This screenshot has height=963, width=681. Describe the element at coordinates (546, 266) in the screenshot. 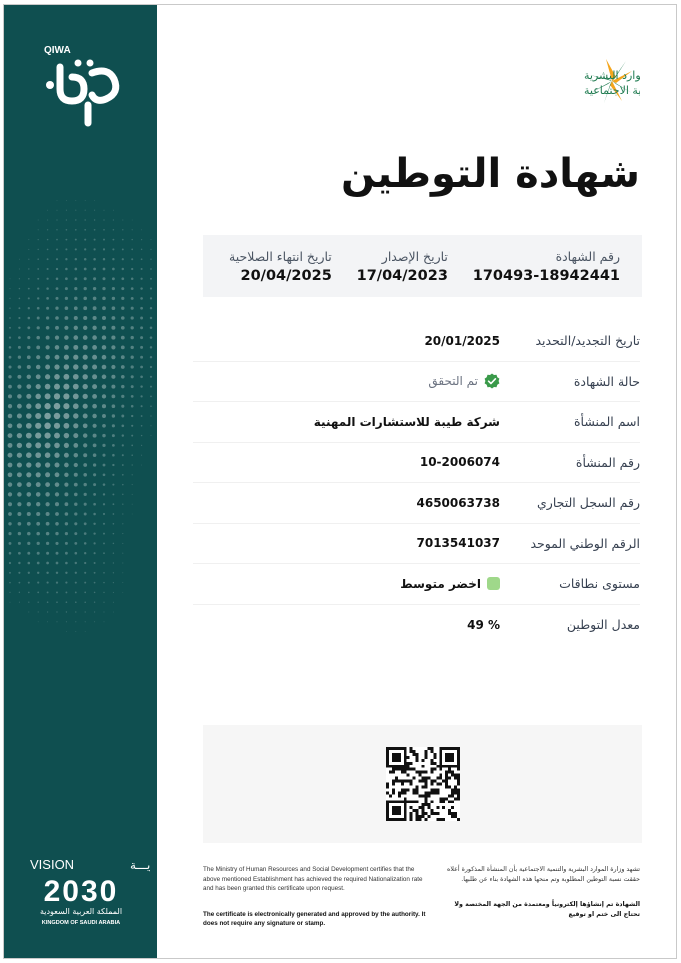

I see `certificate-number-block: رقم الشهادة 170493-18942441` at that location.